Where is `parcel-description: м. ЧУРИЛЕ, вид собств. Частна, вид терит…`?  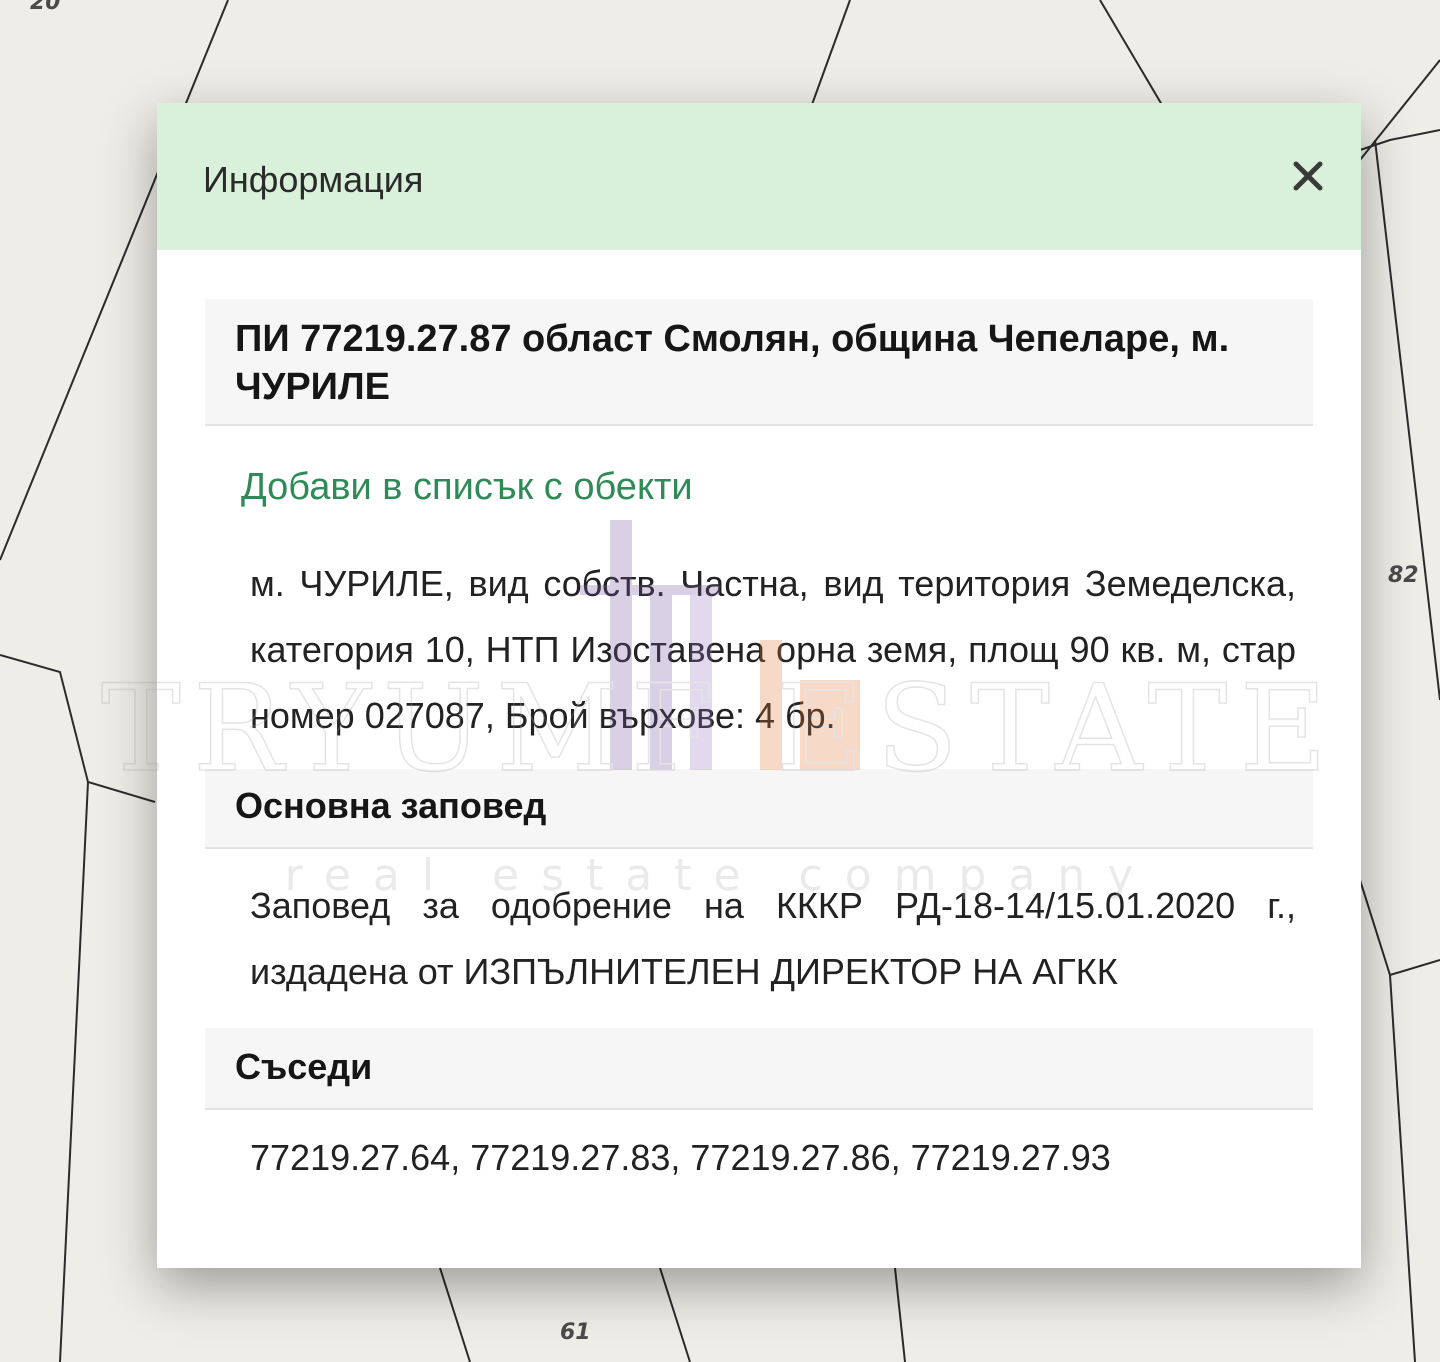 parcel-description: м. ЧУРИЛЕ, вид собств. Частна, вид терит… is located at coordinates (773, 649).